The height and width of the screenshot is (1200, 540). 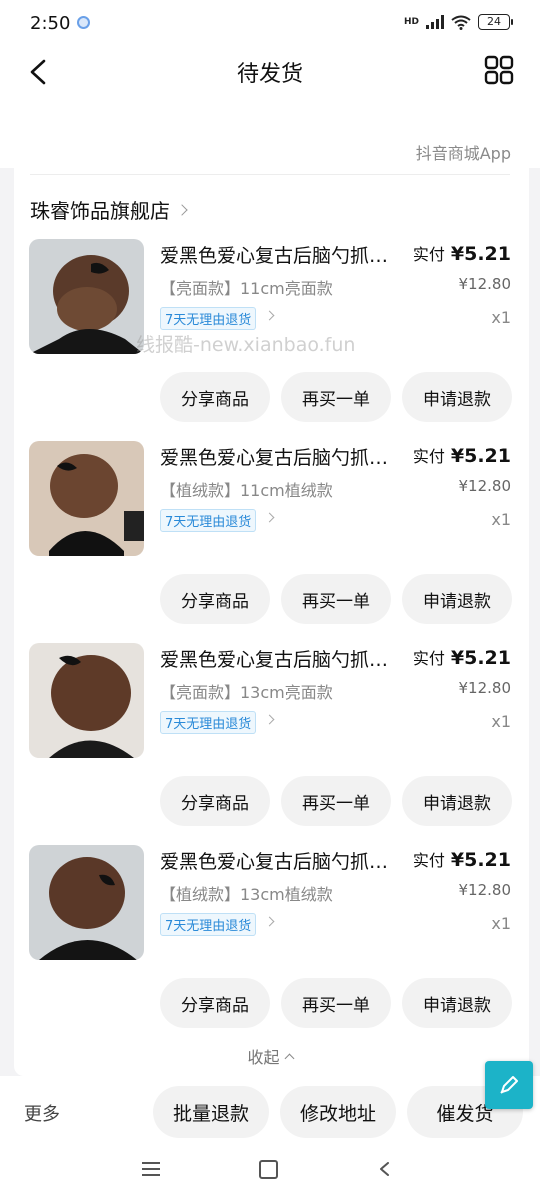 I want to click on home-icon, so click(x=268, y=1169).